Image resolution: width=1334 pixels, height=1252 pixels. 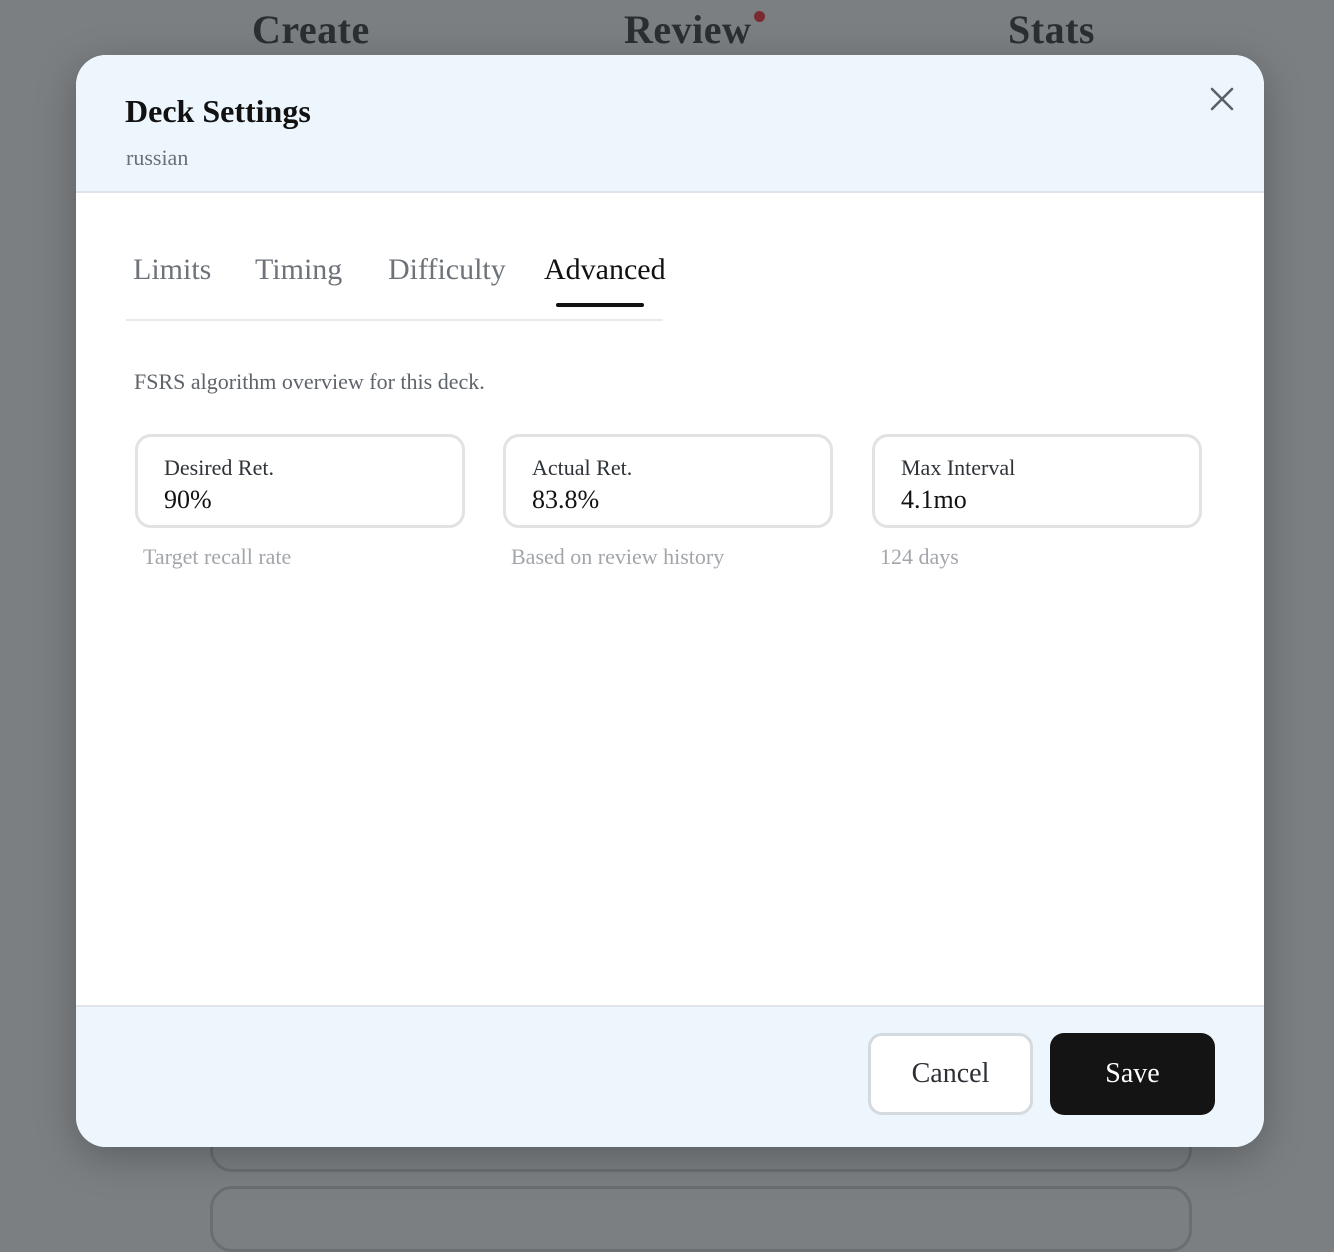 I want to click on stat-value: 4.1mo, so click(x=934, y=499).